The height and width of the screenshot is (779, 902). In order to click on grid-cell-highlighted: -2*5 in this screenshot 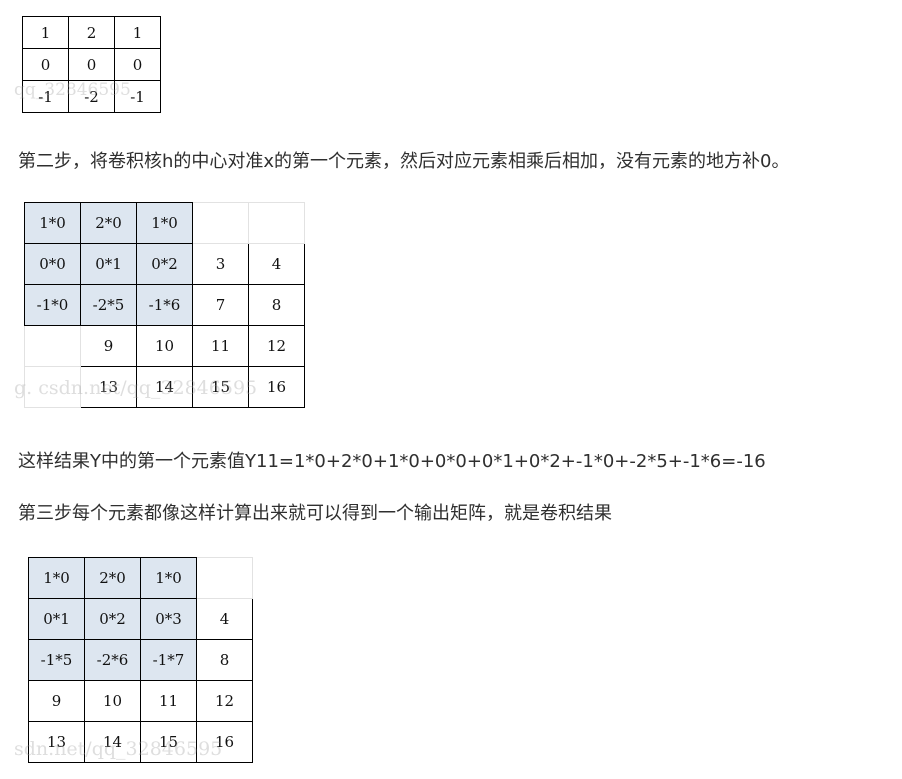, I will do `click(108, 305)`.